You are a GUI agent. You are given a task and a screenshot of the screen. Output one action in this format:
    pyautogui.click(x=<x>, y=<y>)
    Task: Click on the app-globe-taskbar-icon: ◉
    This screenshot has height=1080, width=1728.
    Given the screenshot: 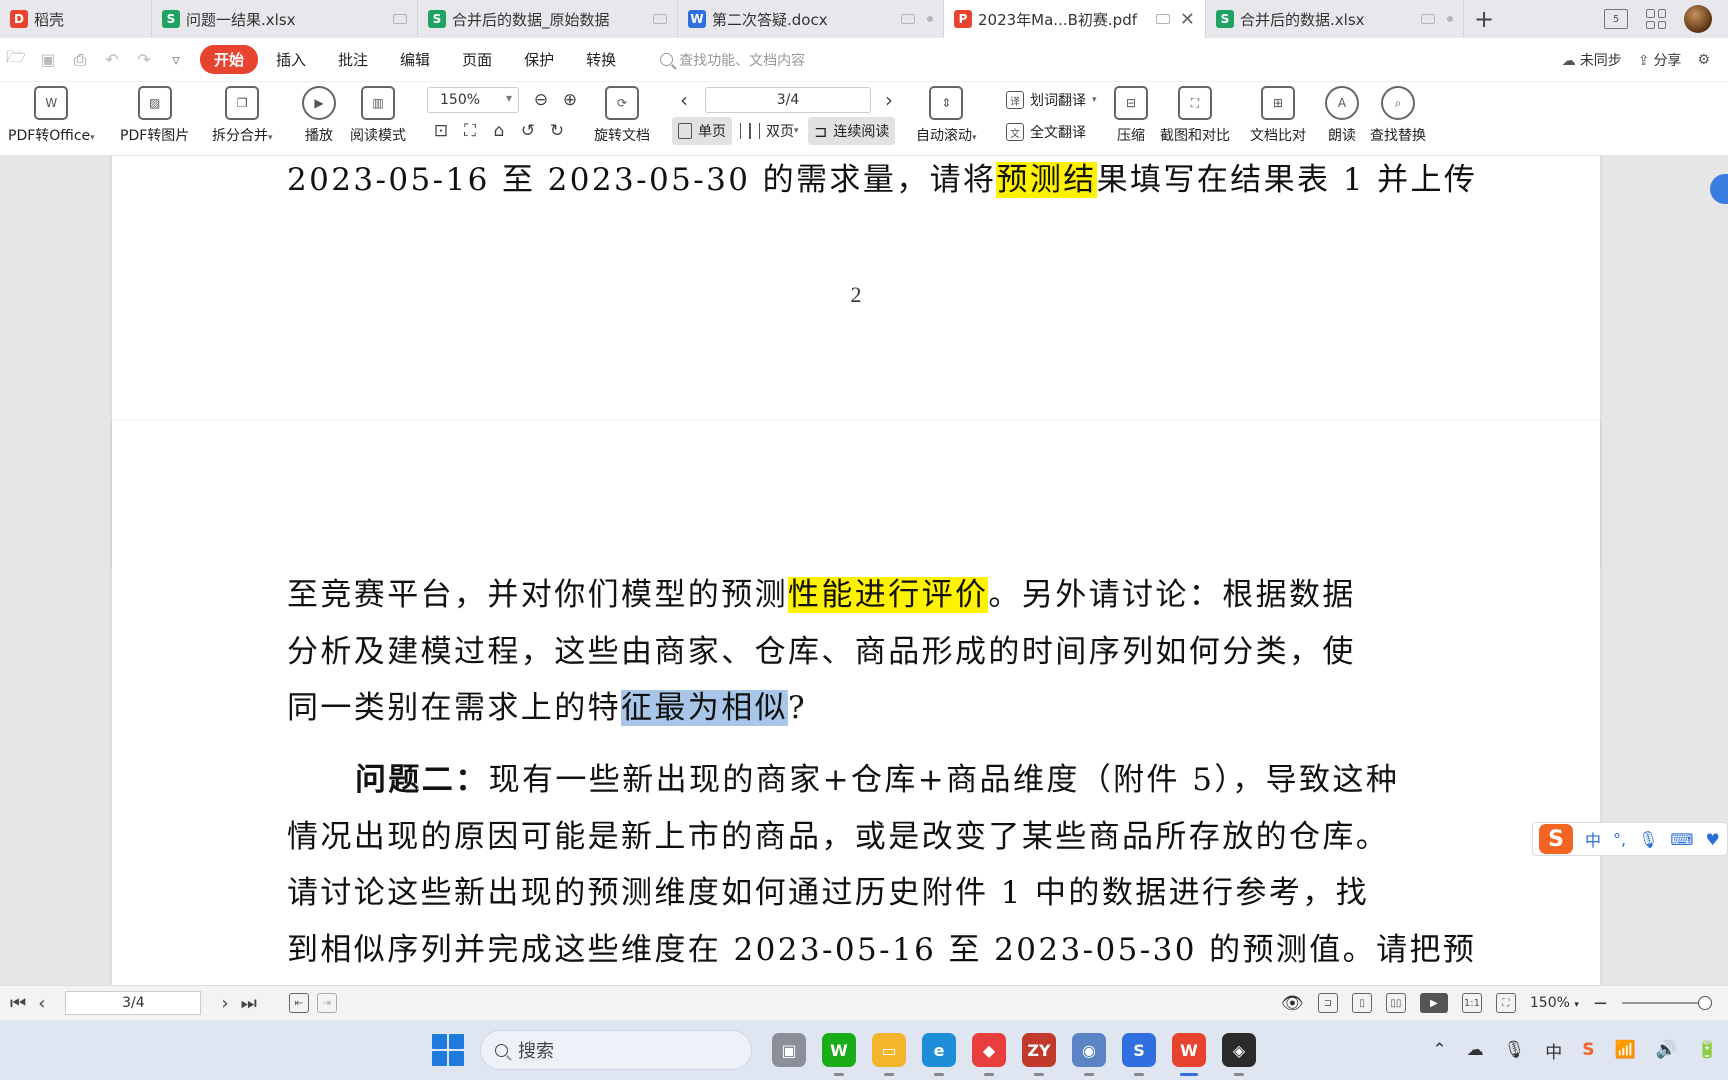 What is the action you would take?
    pyautogui.click(x=1089, y=1054)
    